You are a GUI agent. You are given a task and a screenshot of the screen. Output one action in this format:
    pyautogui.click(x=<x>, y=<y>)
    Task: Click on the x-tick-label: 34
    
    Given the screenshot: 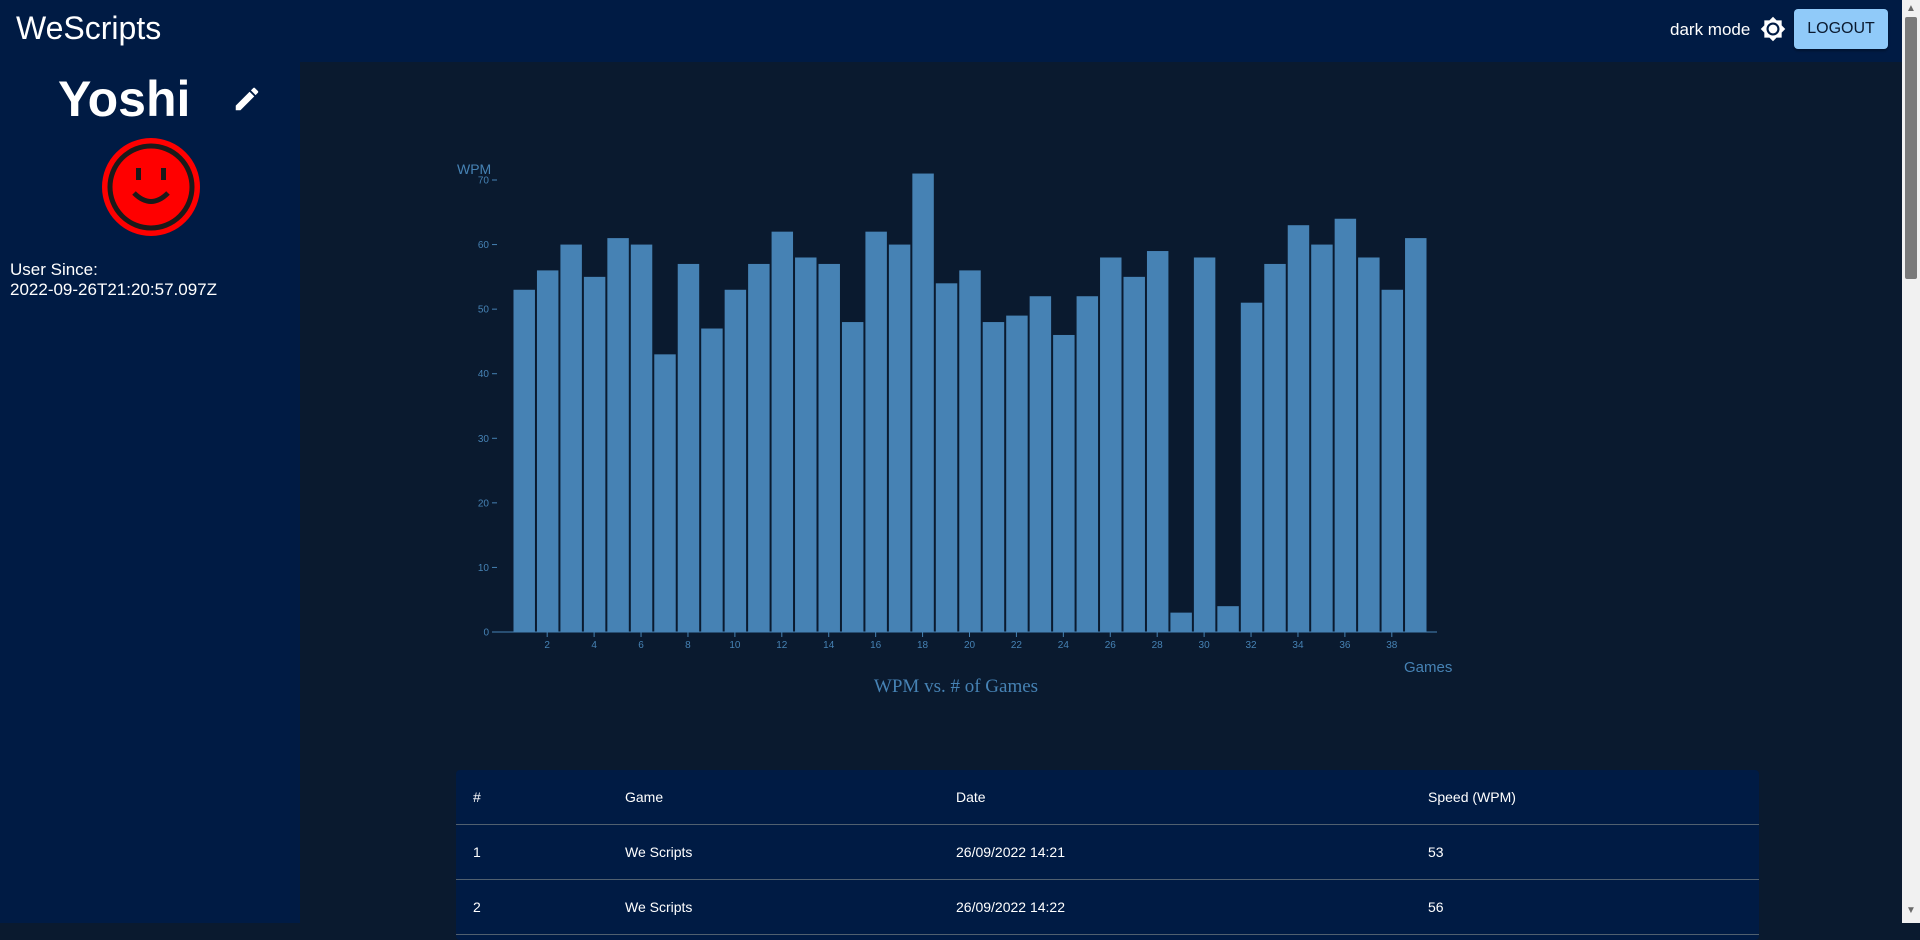 What is the action you would take?
    pyautogui.click(x=1298, y=645)
    